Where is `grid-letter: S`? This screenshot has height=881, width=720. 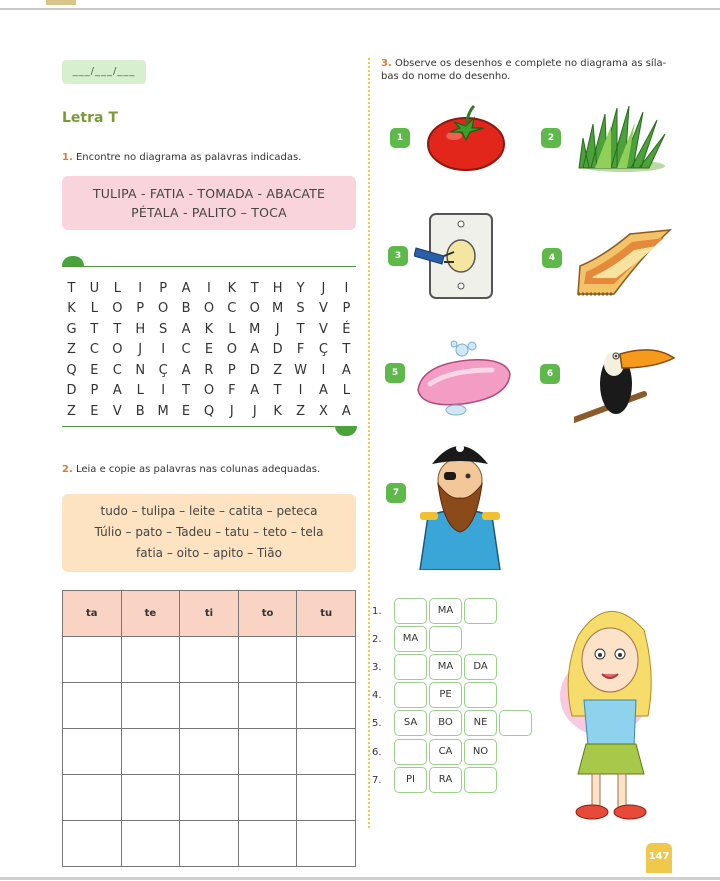
grid-letter: S is located at coordinates (163, 329).